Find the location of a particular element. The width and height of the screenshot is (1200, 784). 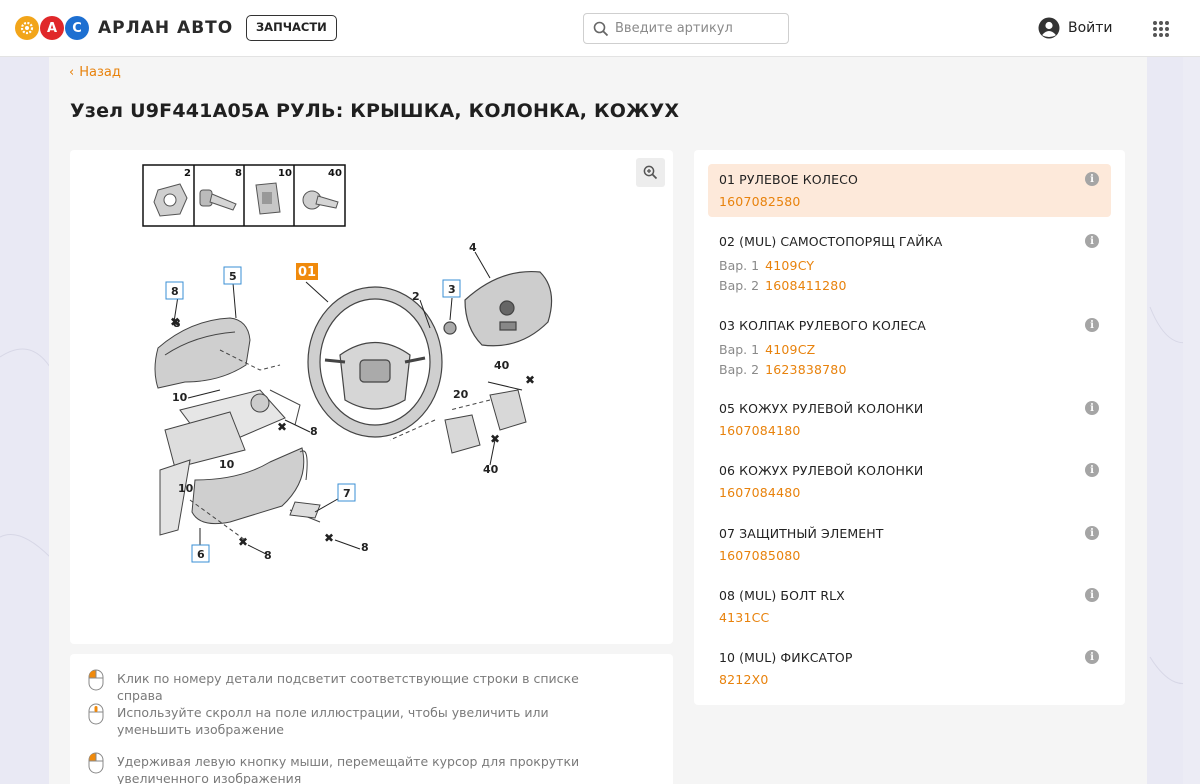

part-name: 10 (MUL) ФИКСАТОР is located at coordinates (786, 657).